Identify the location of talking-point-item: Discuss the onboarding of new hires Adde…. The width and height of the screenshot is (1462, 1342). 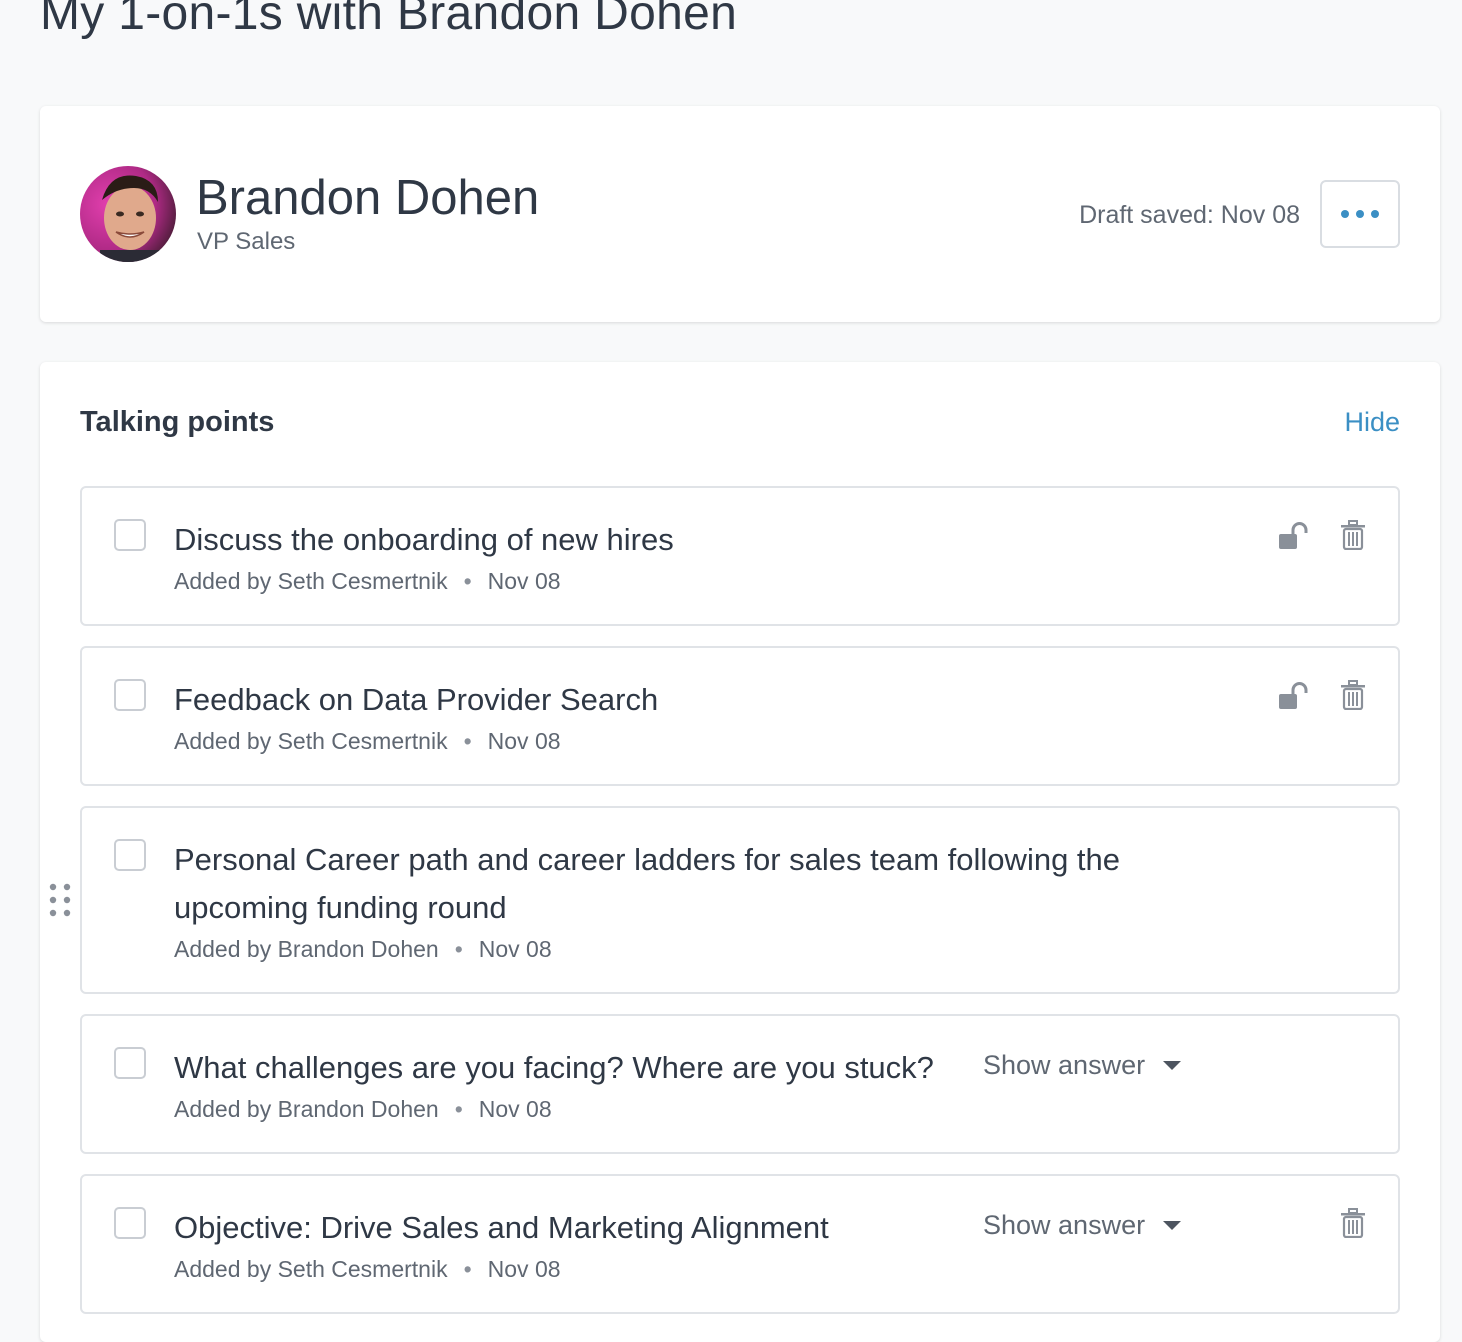
(740, 556).